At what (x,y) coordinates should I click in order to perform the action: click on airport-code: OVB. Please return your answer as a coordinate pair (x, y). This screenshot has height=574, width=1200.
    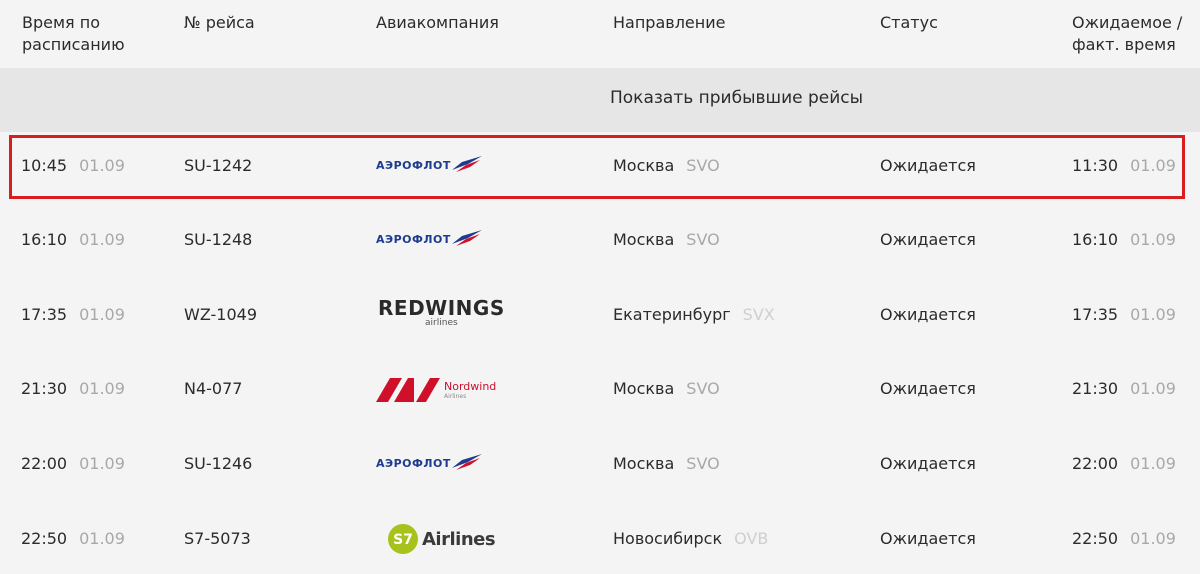
    Looking at the image, I should click on (751, 538).